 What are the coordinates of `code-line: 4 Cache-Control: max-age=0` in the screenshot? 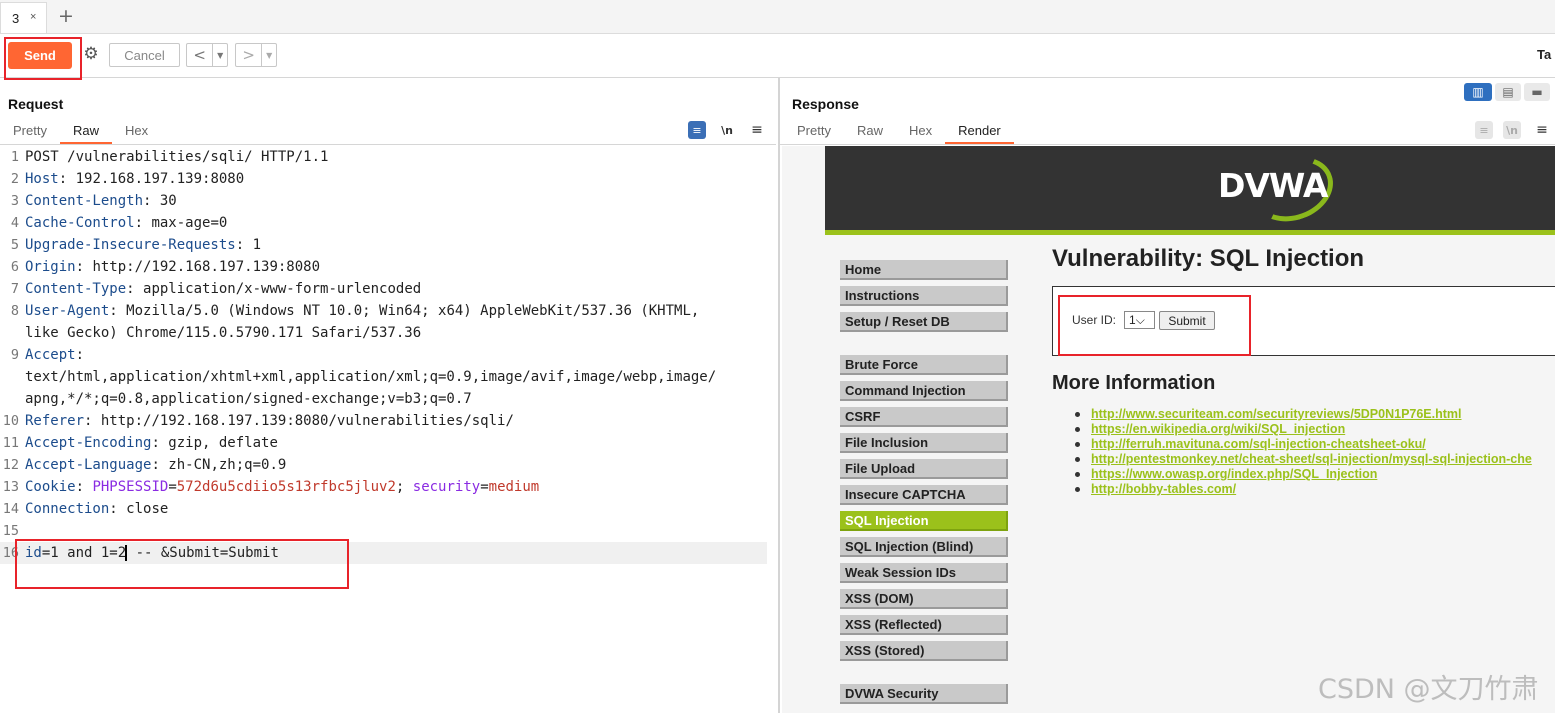 It's located at (119, 223).